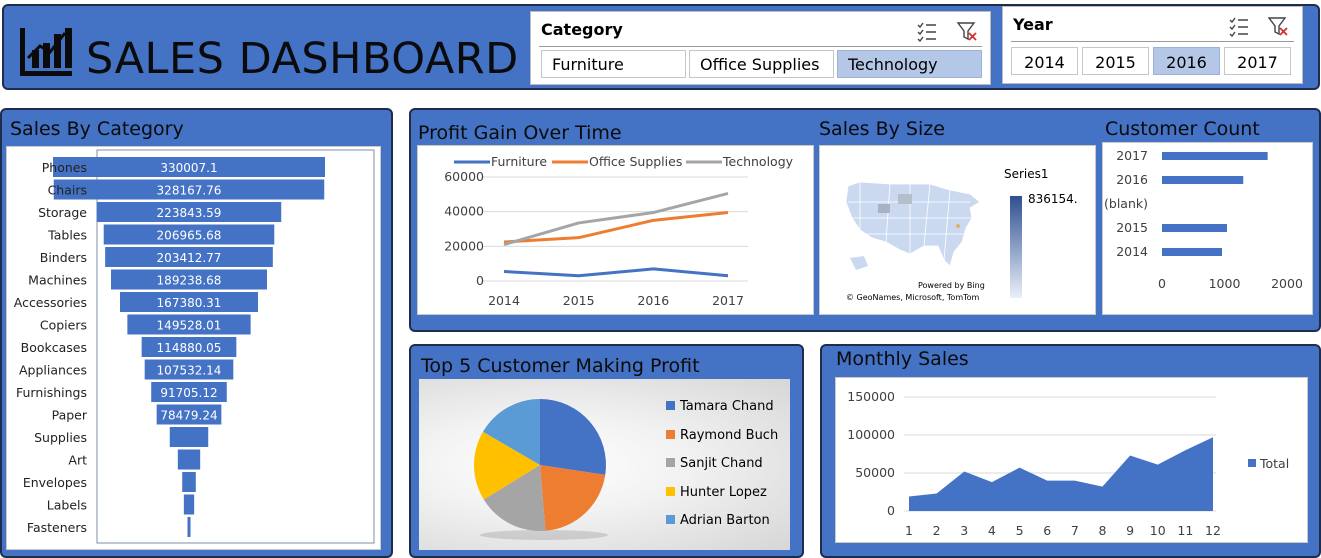 This screenshot has height=558, width=1321. What do you see at coordinates (1130, 530) in the screenshot?
I see `area-x-tick: 9` at bounding box center [1130, 530].